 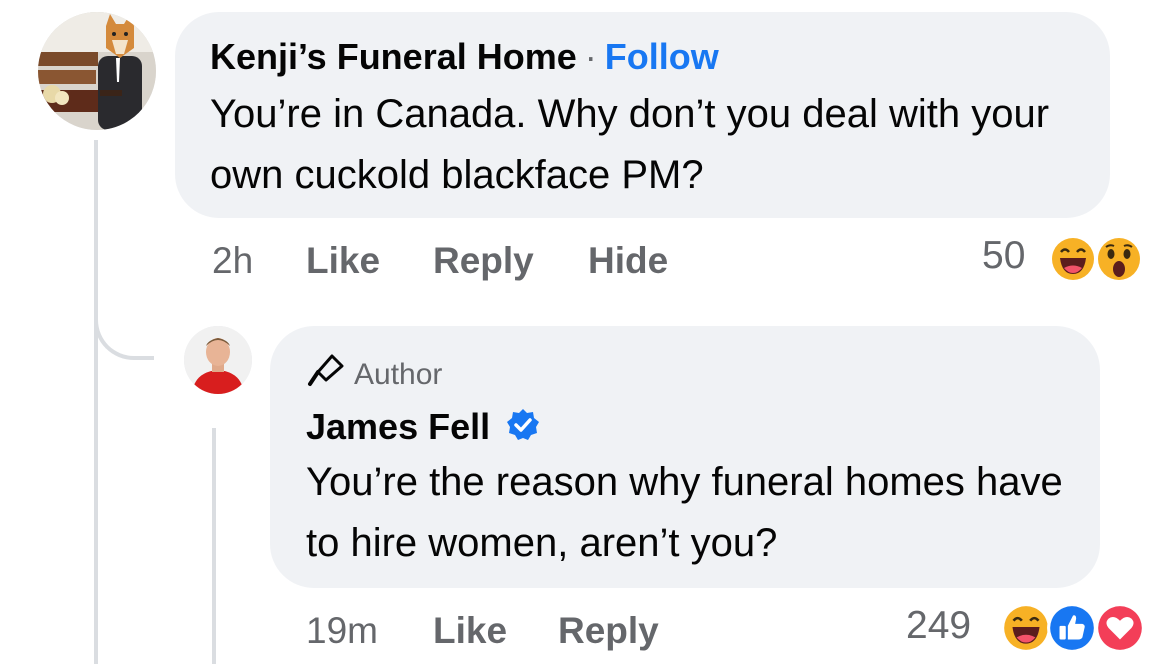 What do you see at coordinates (1120, 628) in the screenshot?
I see `love-icon` at bounding box center [1120, 628].